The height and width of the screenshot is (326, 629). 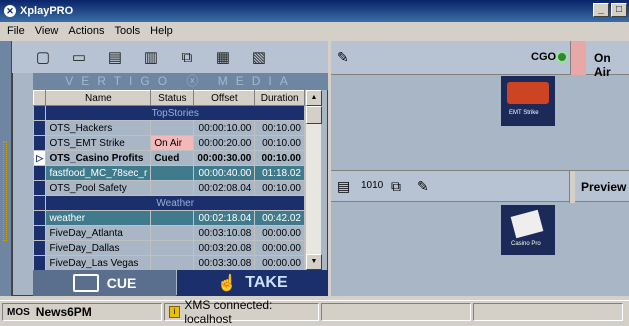 I want to click on preview-label: Preview, so click(x=604, y=187).